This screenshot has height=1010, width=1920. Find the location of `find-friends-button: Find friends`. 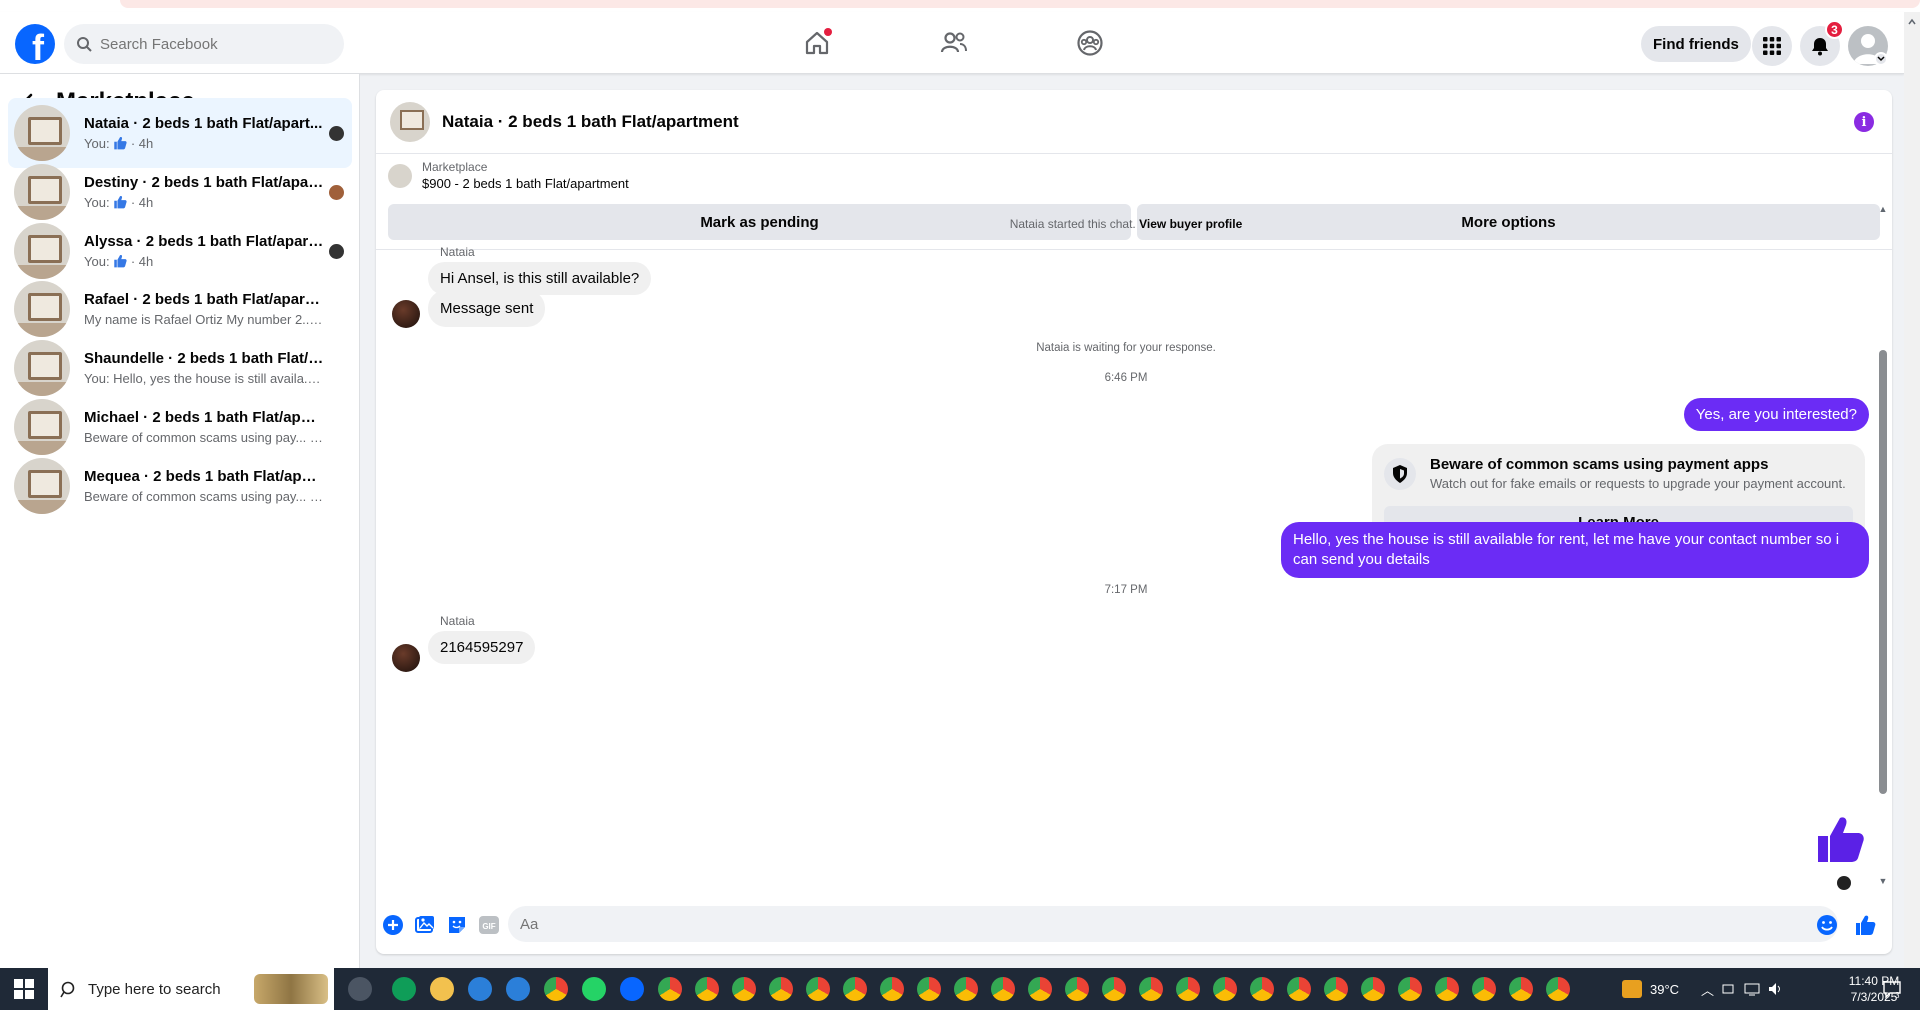

find-friends-button: Find friends is located at coordinates (1696, 44).